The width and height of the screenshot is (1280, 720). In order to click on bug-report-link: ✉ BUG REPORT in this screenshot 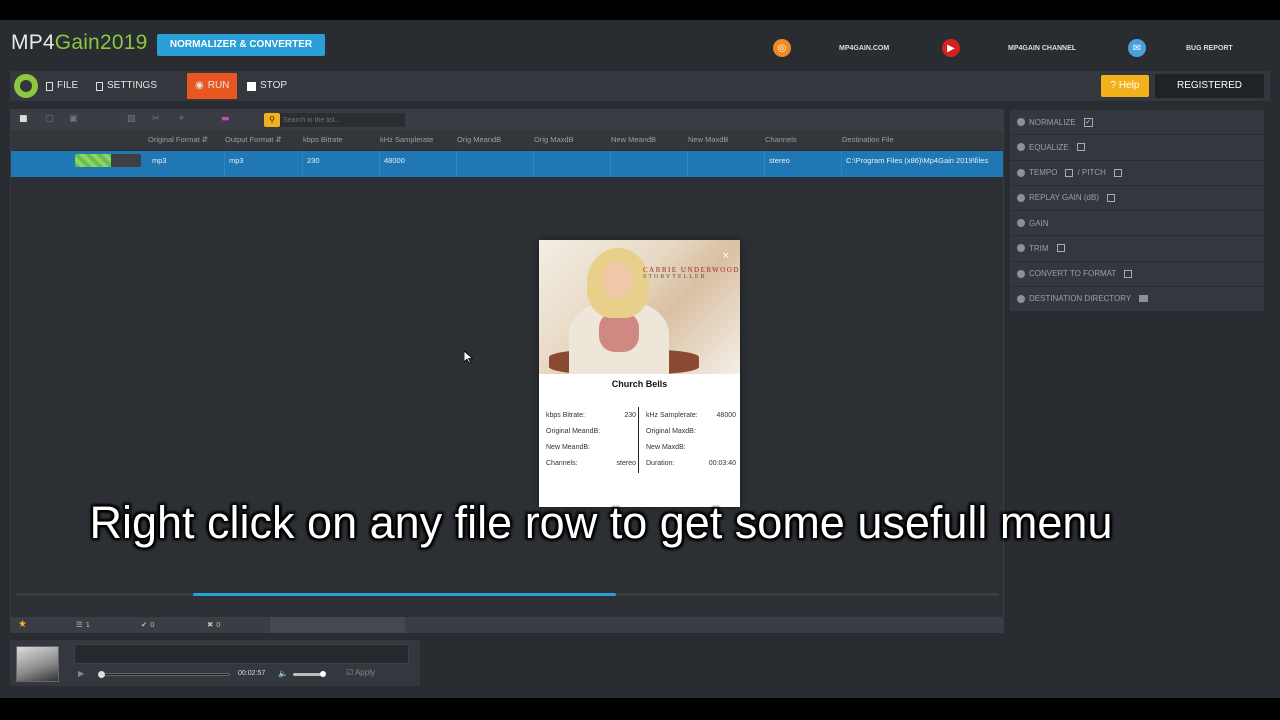, I will do `click(1180, 48)`.